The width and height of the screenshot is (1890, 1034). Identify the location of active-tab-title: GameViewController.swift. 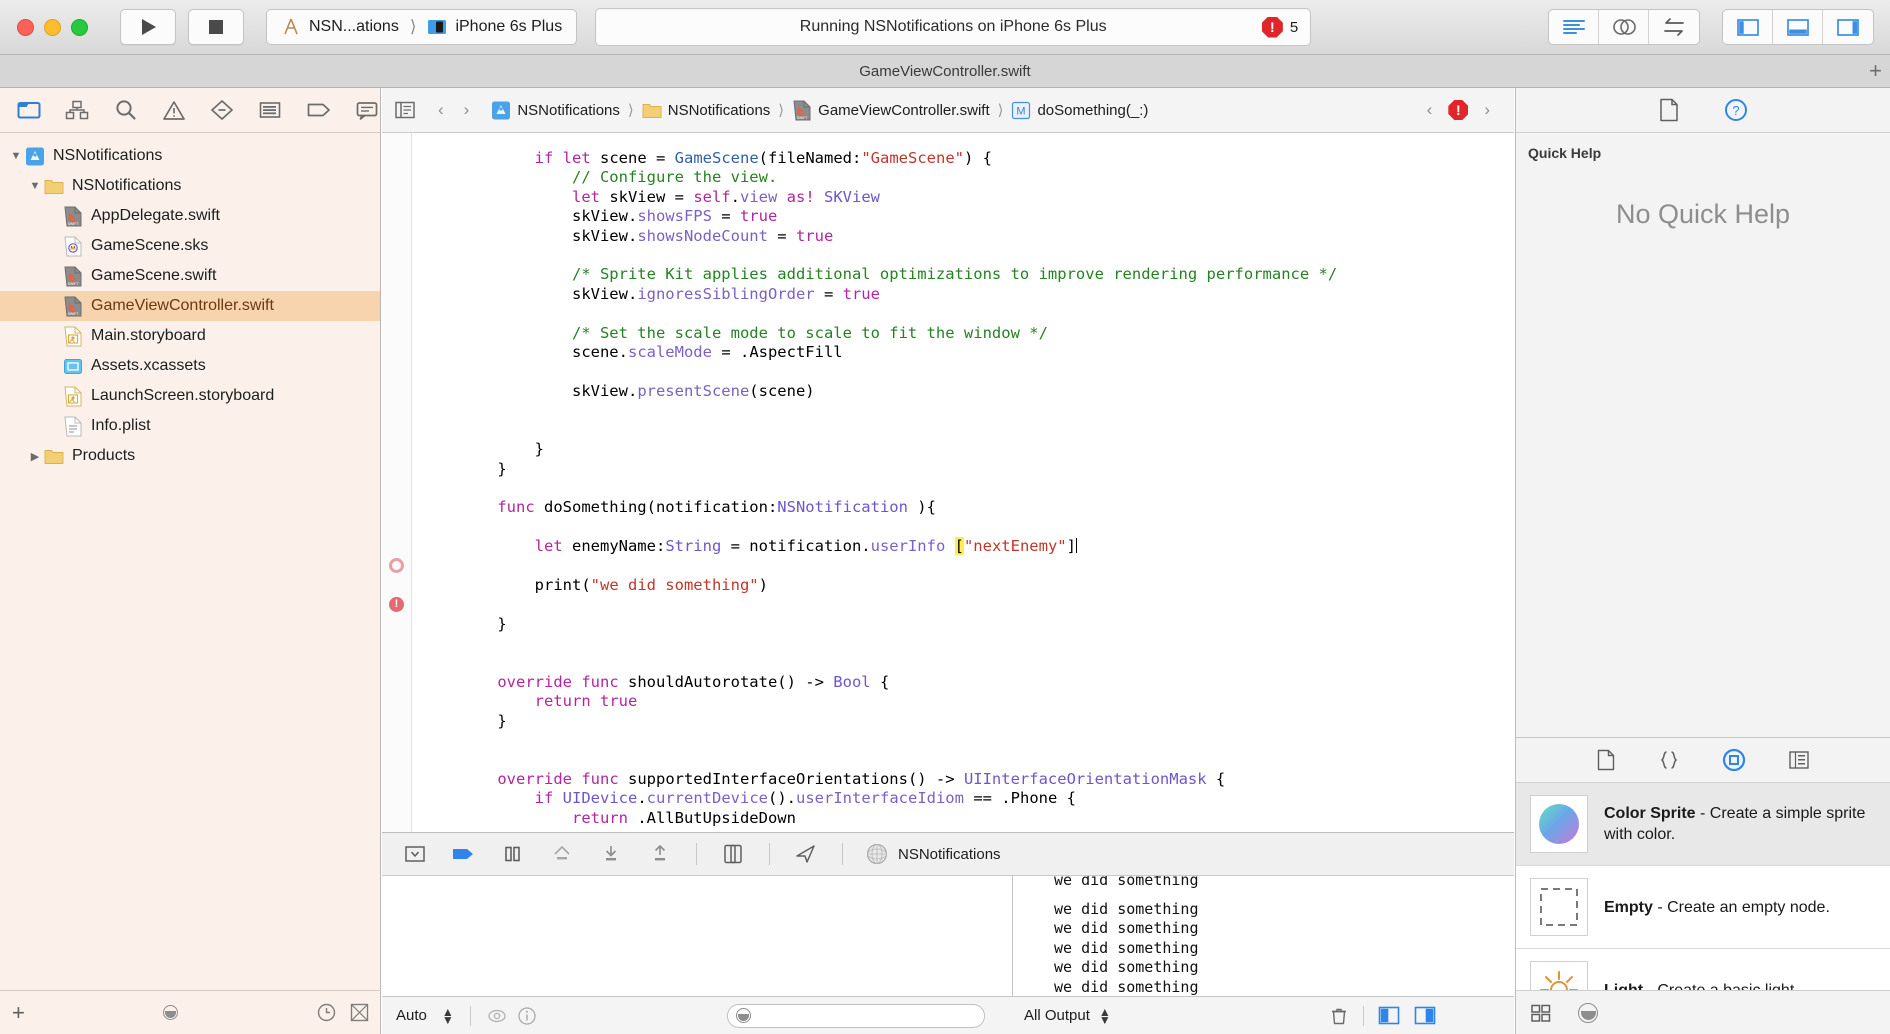
(945, 71).